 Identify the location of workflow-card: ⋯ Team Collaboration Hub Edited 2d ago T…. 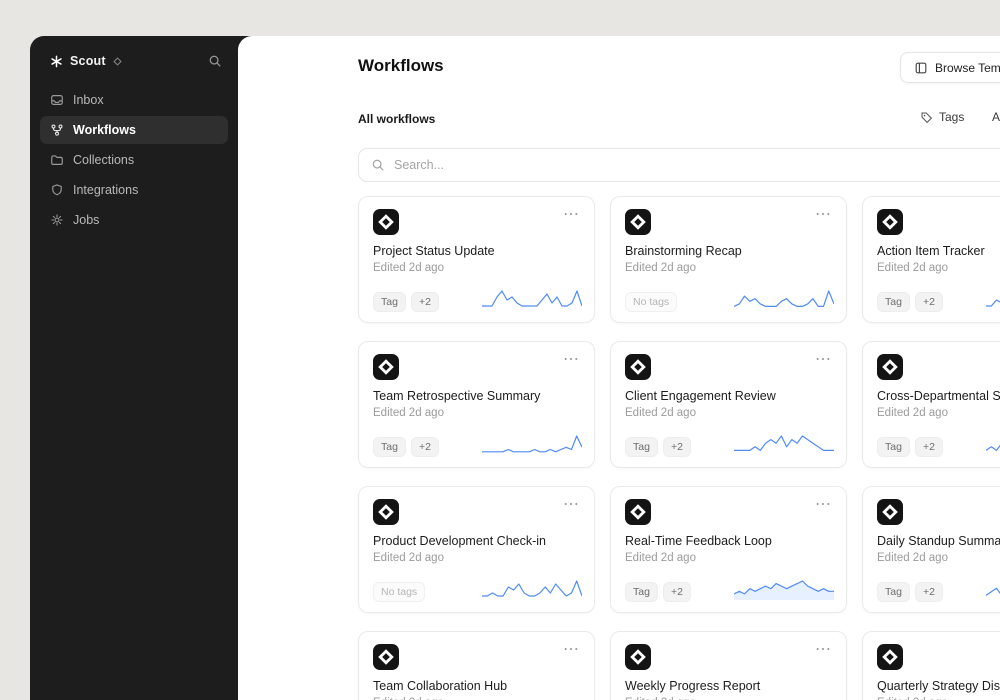
(476, 665).